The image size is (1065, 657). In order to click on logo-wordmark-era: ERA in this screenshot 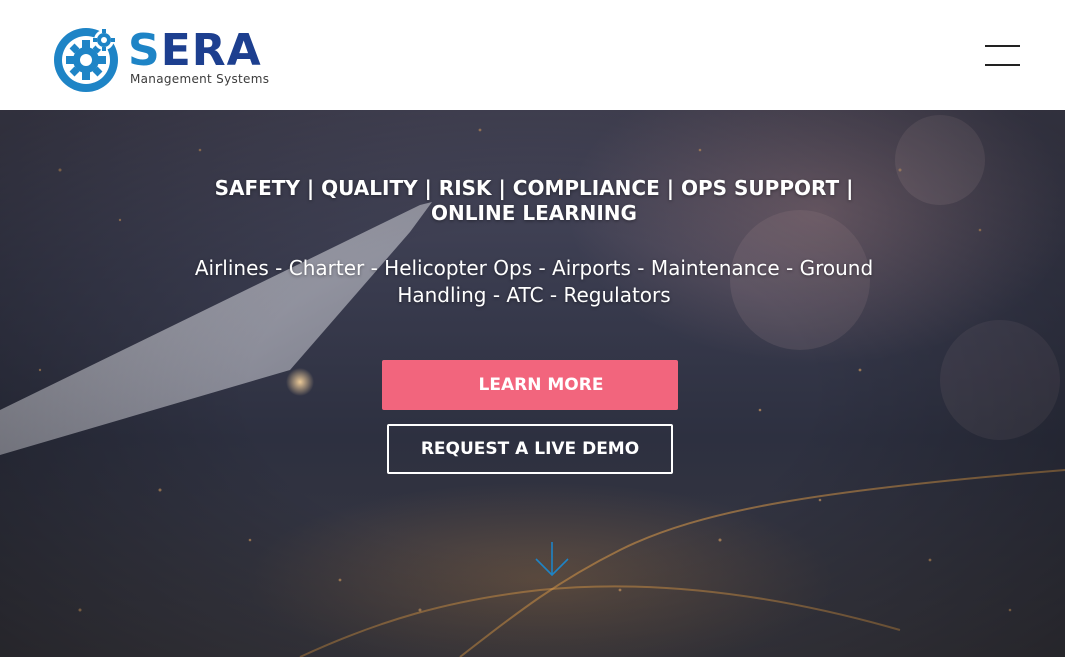, I will do `click(211, 50)`.